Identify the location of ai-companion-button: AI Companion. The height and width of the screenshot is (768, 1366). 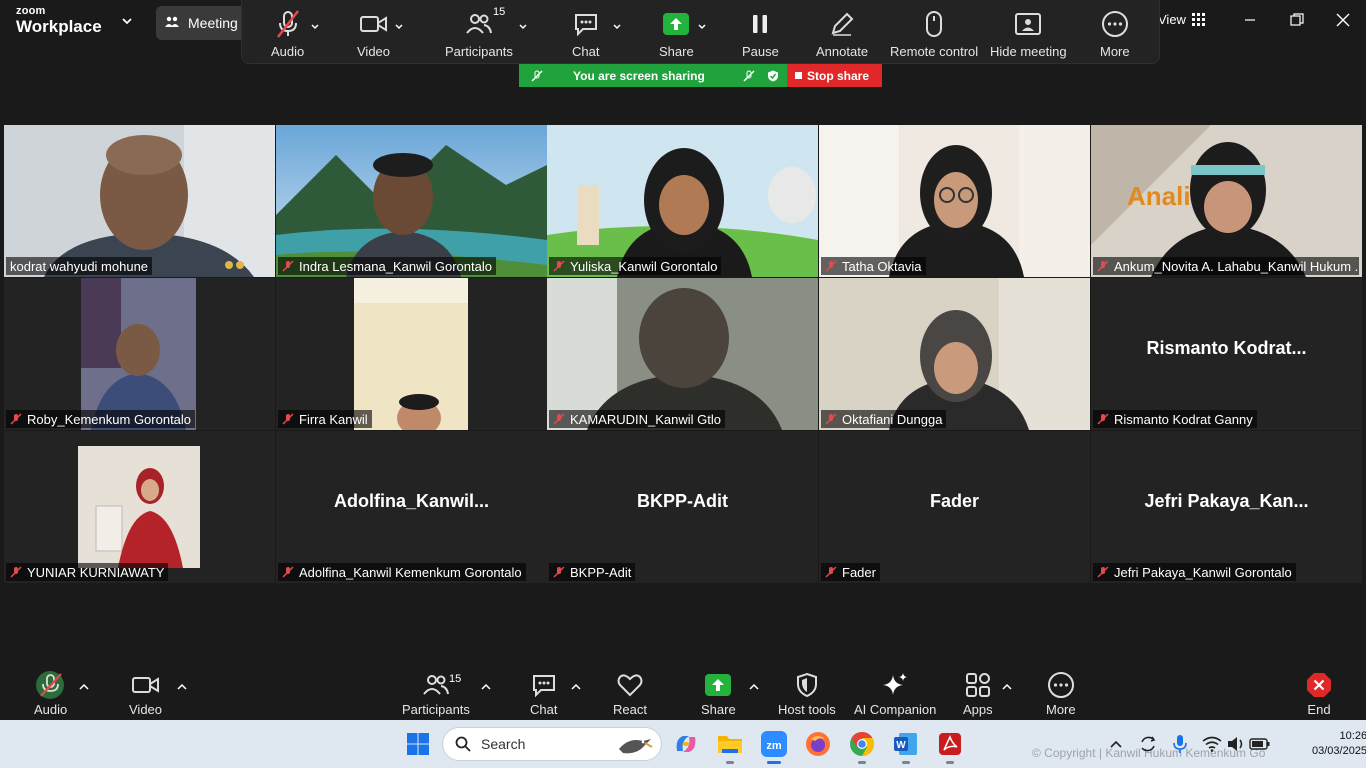
(895, 694).